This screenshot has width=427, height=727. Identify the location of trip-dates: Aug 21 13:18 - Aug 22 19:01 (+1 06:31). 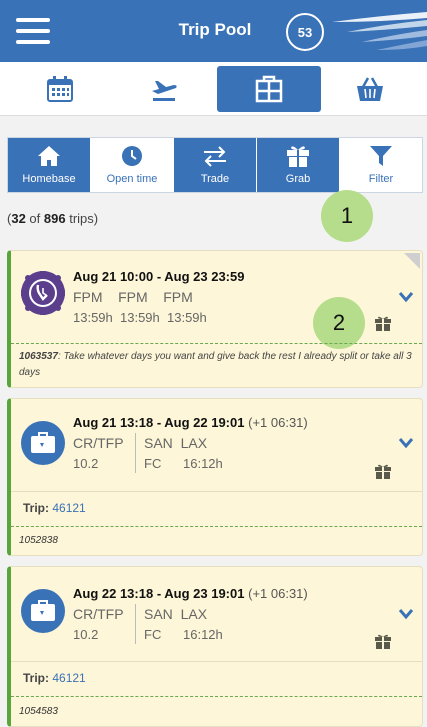
(190, 422).